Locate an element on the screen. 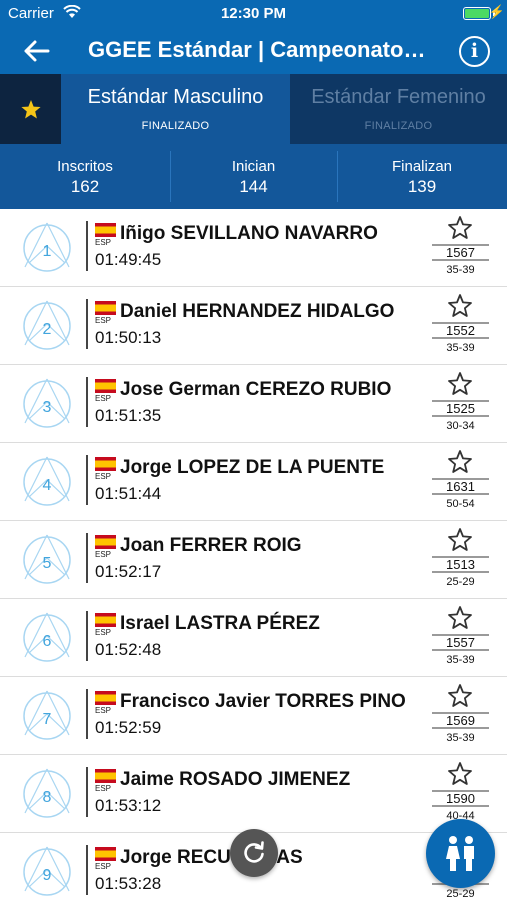 The image size is (507, 900). refresh-button is located at coordinates (254, 853).